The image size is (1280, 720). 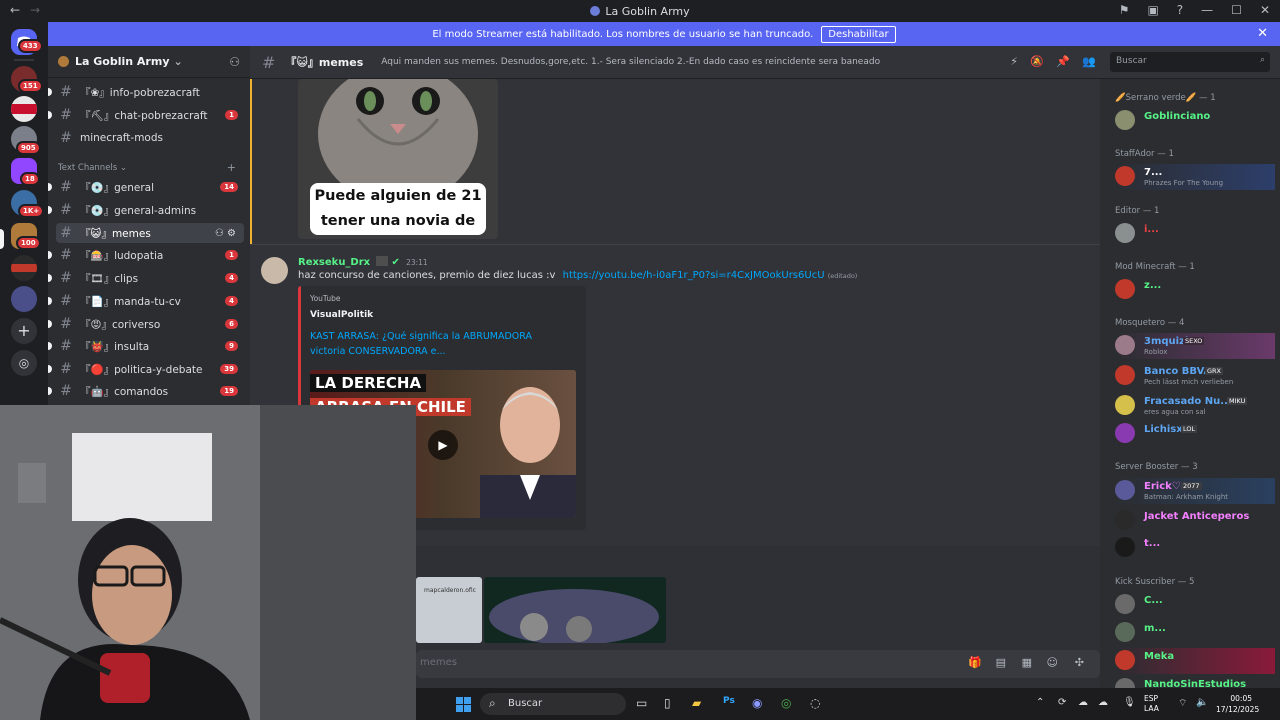 I want to click on channel-item: # 『⛏』chat-pobrezacraft 1, so click(x=146, y=115).